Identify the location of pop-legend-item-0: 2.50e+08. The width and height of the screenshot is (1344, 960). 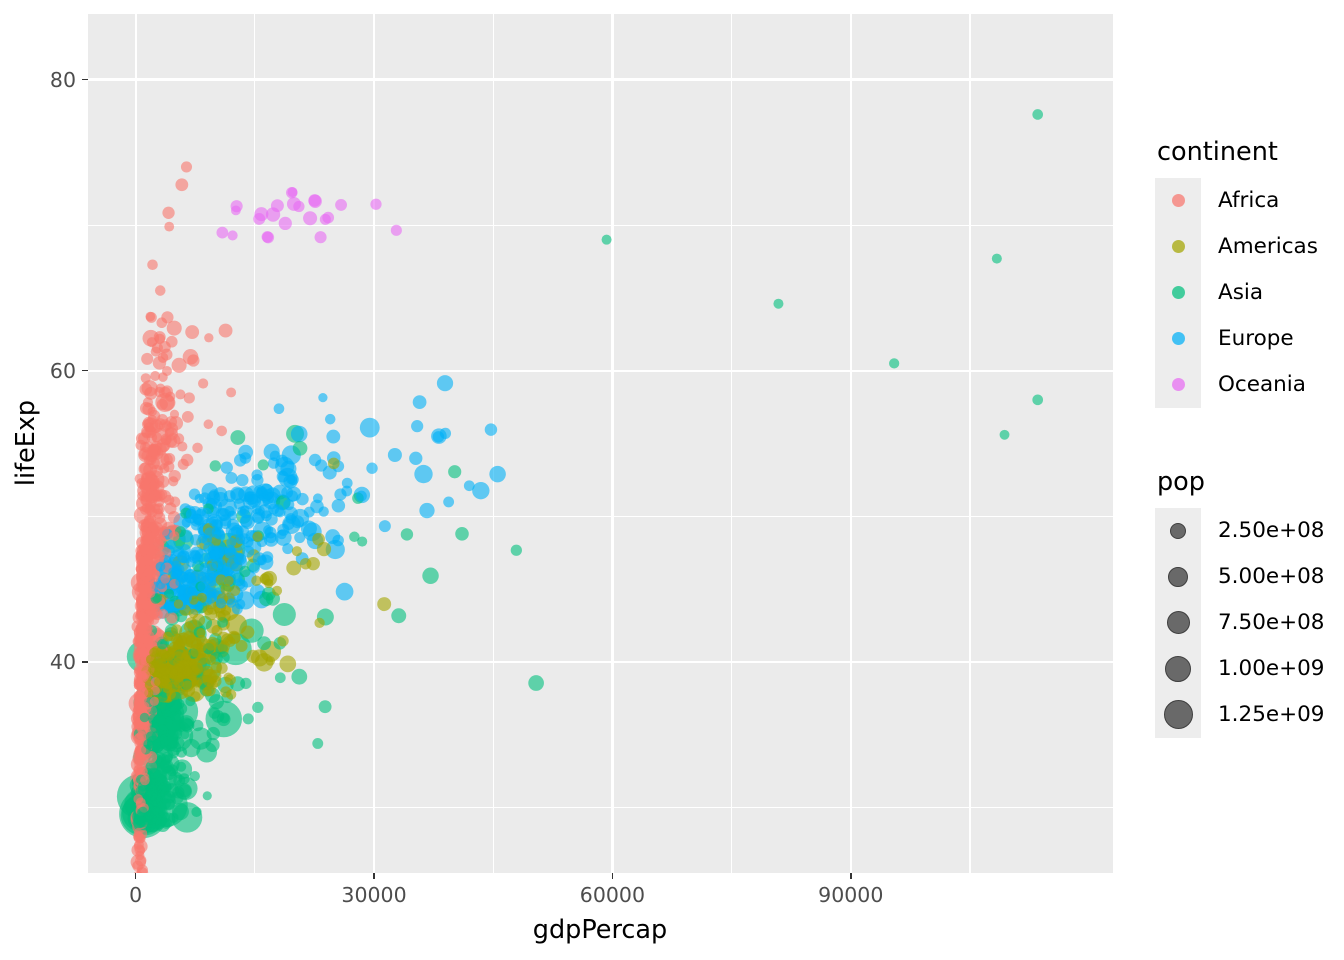
(1240, 530).